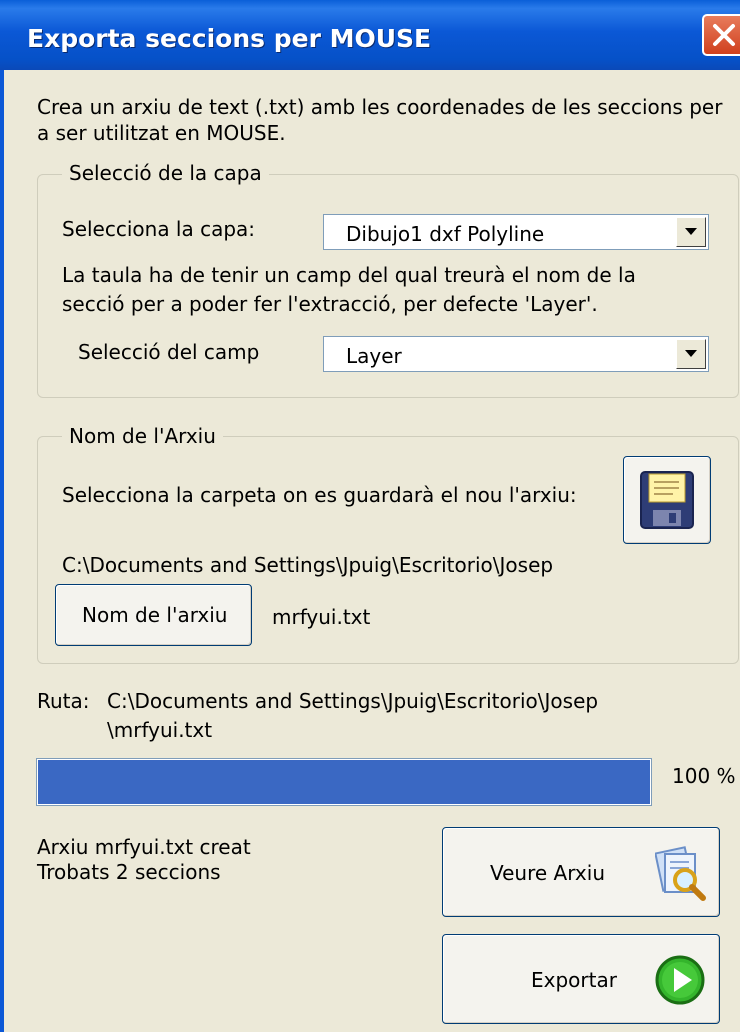  I want to click on close-icon, so click(724, 35).